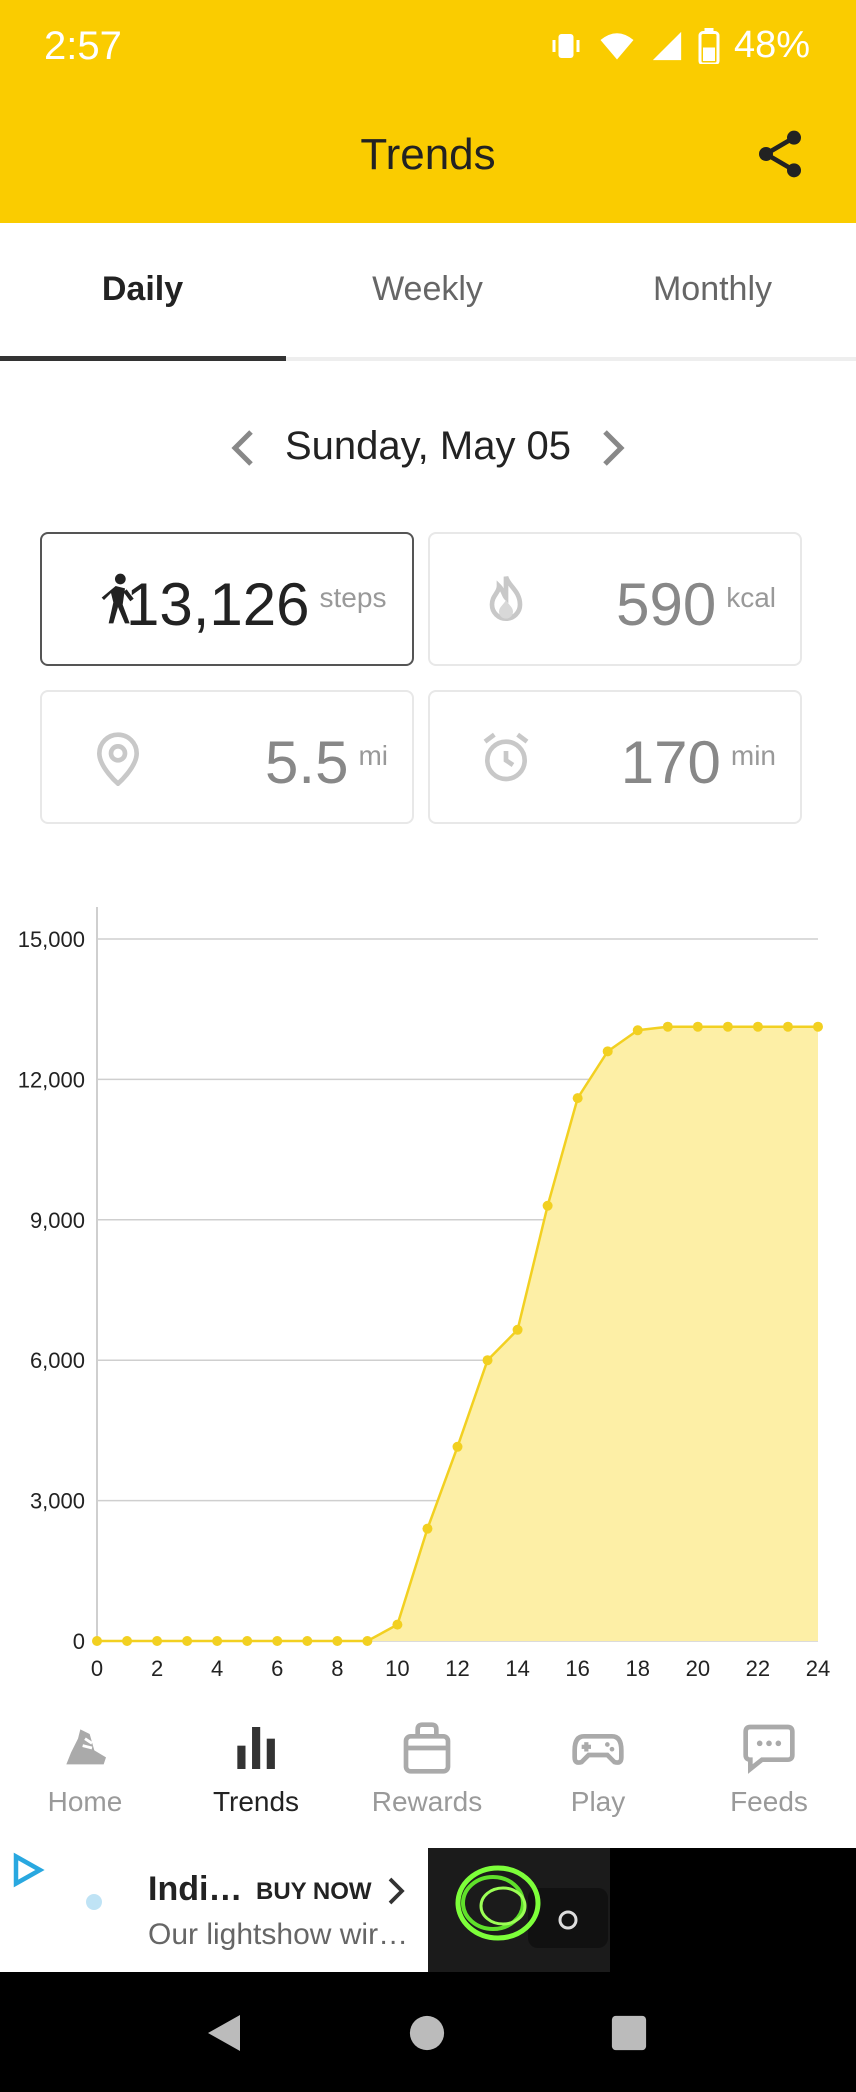 The width and height of the screenshot is (856, 2092). What do you see at coordinates (758, 1668) in the screenshot?
I see `x-tick-label: 22` at bounding box center [758, 1668].